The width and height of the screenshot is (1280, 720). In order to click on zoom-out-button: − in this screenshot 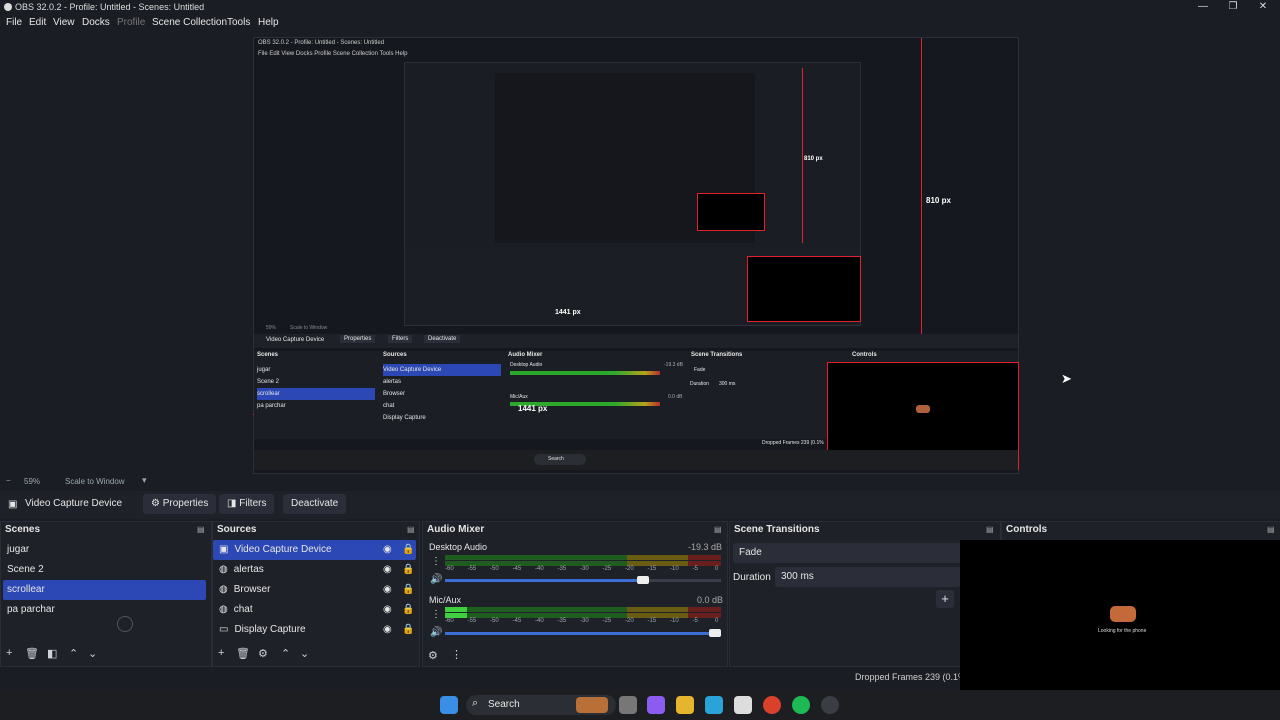, I will do `click(8, 480)`.